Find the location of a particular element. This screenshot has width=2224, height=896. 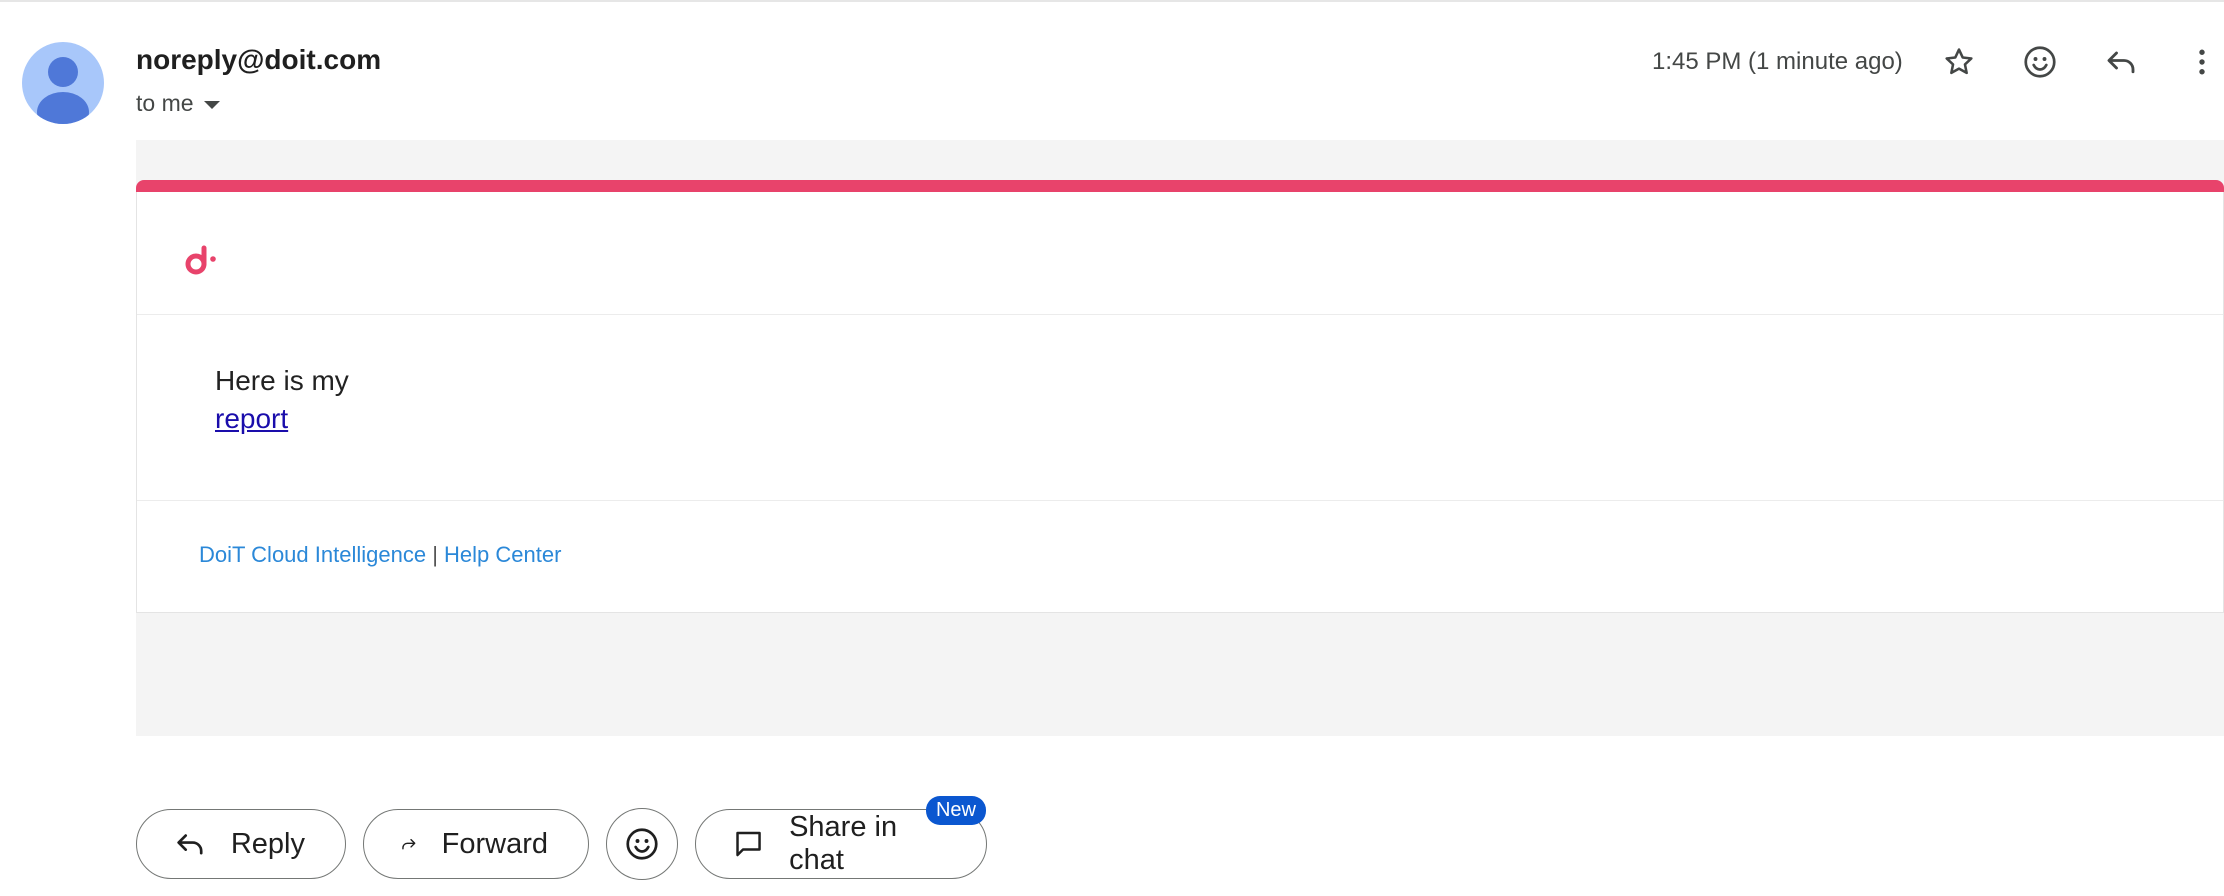

reply-action-button: Reply is located at coordinates (241, 844).